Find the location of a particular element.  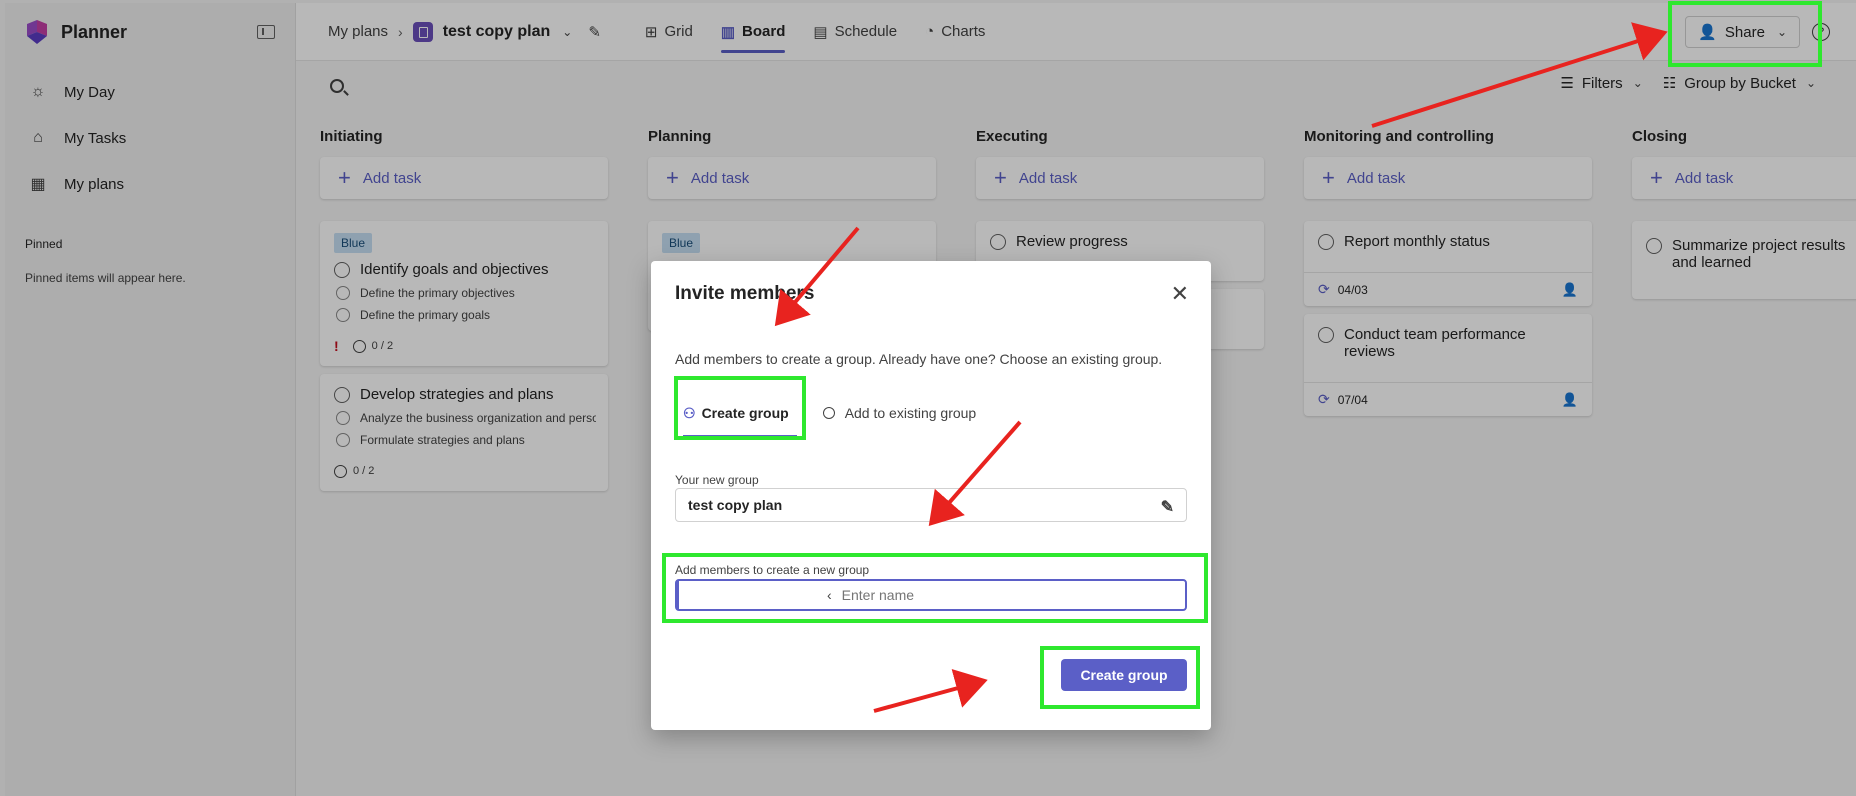

pencil-edit-icon: ✎ is located at coordinates (1167, 507).